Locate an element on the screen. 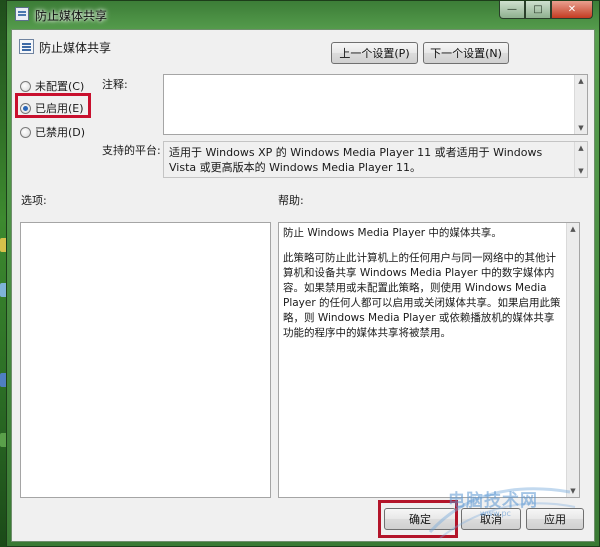 The image size is (600, 547). watermark-url: www.pc is located at coordinates (495, 513).